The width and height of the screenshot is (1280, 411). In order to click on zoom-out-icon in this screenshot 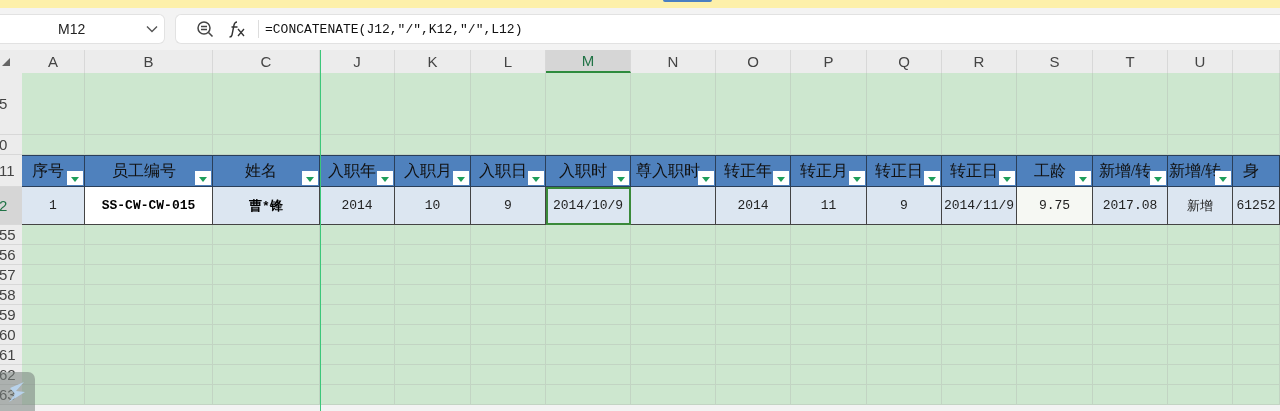, I will do `click(205, 29)`.